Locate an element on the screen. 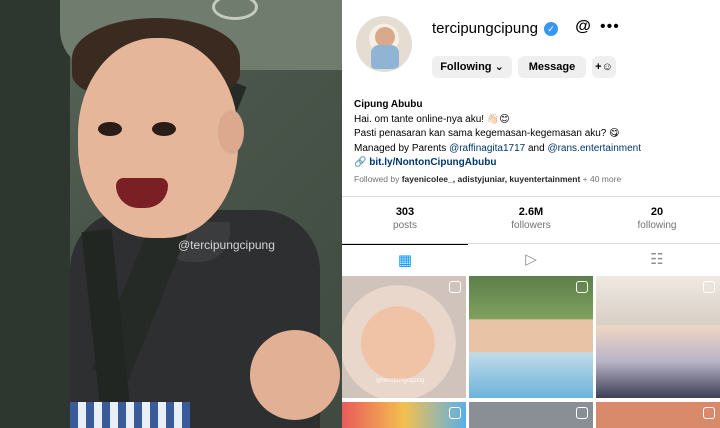 The height and width of the screenshot is (428, 720). child-eye-left is located at coordinates (110, 129).